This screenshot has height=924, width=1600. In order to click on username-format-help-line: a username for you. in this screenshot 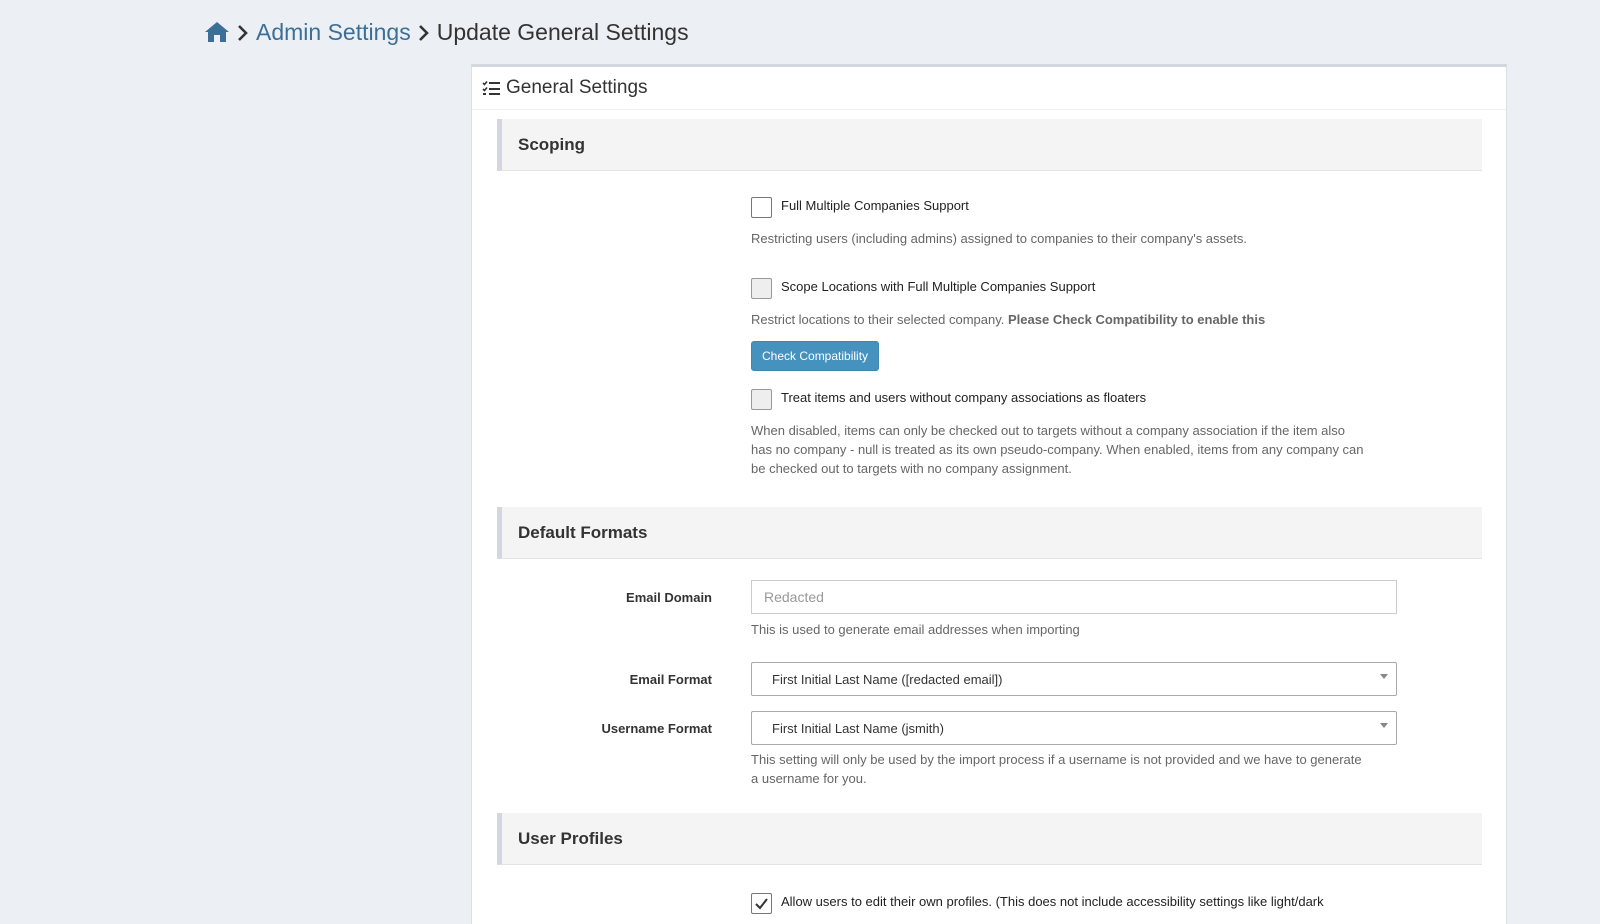, I will do `click(809, 778)`.